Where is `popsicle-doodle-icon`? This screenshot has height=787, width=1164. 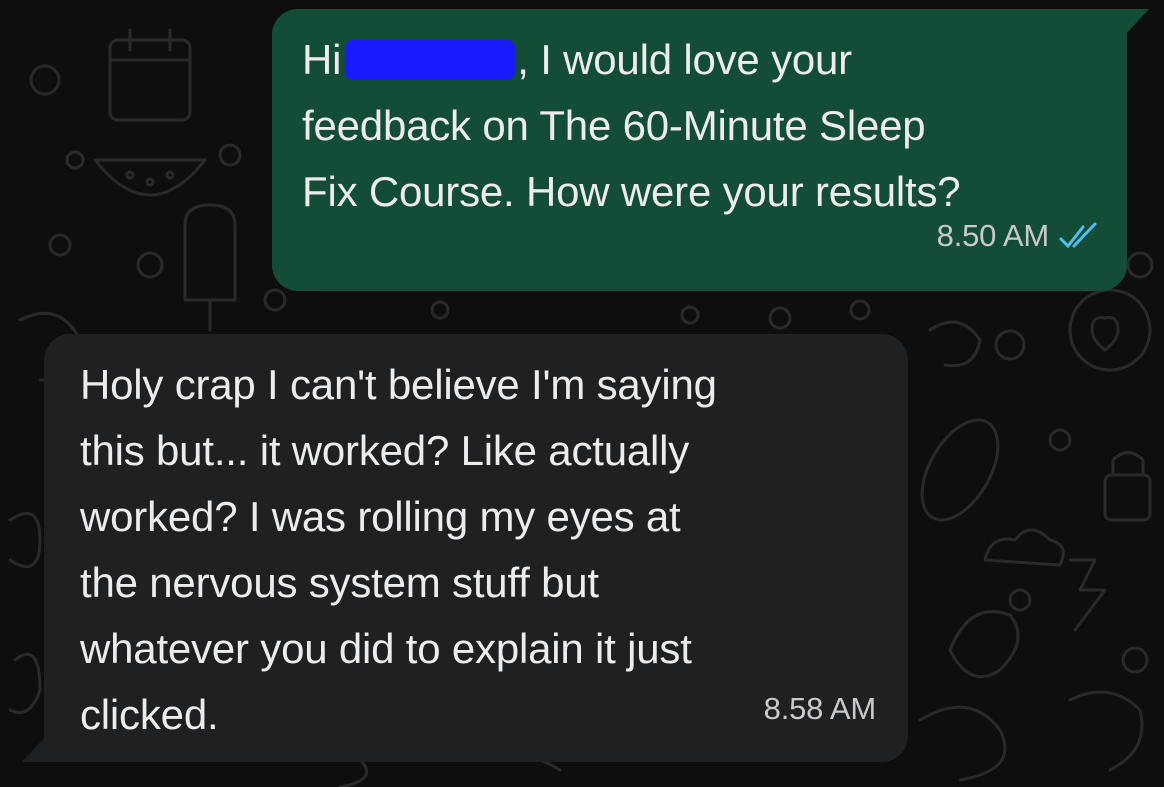 popsicle-doodle-icon is located at coordinates (210, 267).